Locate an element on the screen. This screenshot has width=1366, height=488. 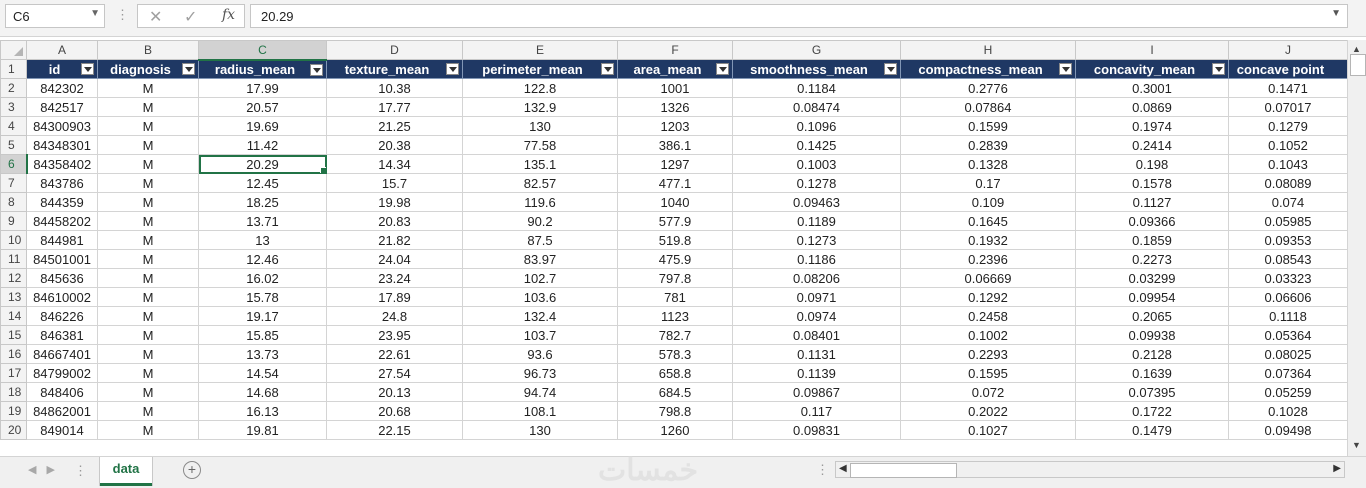
column-header-a: A is located at coordinates (62, 50).